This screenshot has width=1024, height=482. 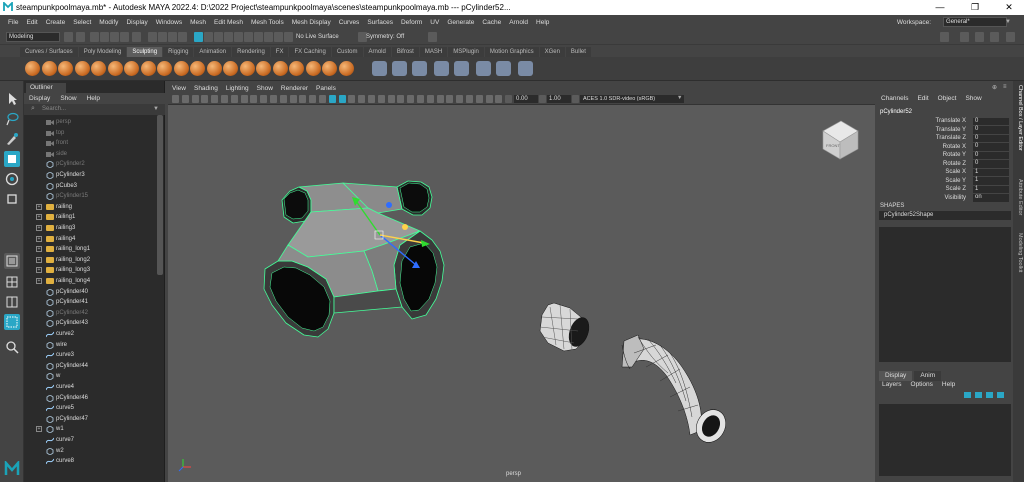 What do you see at coordinates (566, 327) in the screenshot?
I see `small-cylinder-mesh` at bounding box center [566, 327].